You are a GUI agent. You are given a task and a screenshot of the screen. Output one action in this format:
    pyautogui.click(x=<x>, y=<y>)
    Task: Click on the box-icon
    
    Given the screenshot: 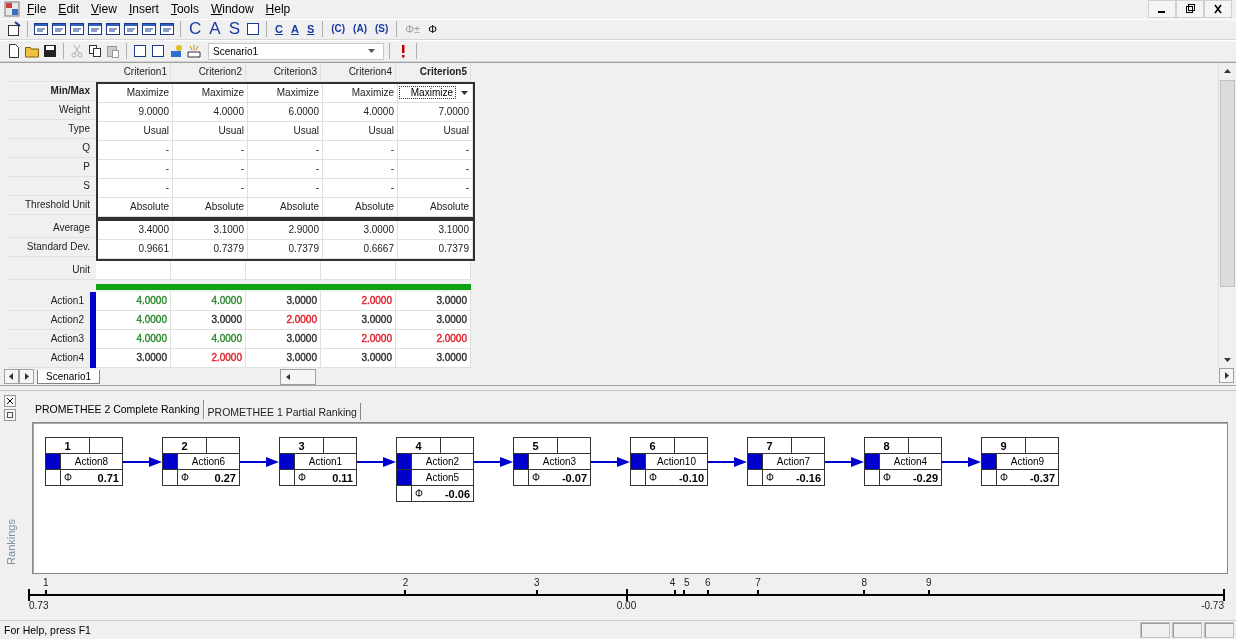 What is the action you would take?
    pyautogui.click(x=252, y=29)
    